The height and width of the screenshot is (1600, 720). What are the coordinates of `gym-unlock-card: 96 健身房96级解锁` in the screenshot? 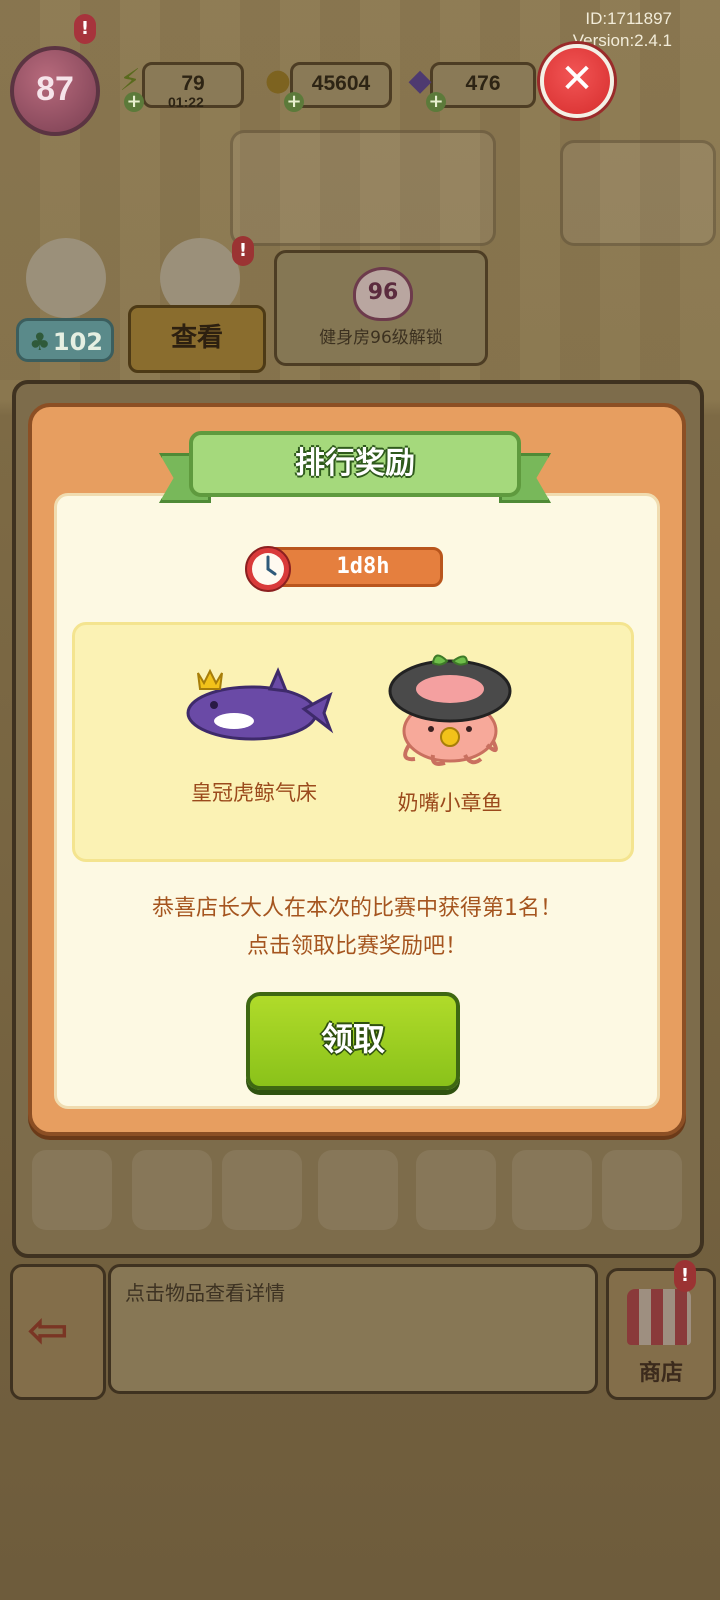 It's located at (381, 308).